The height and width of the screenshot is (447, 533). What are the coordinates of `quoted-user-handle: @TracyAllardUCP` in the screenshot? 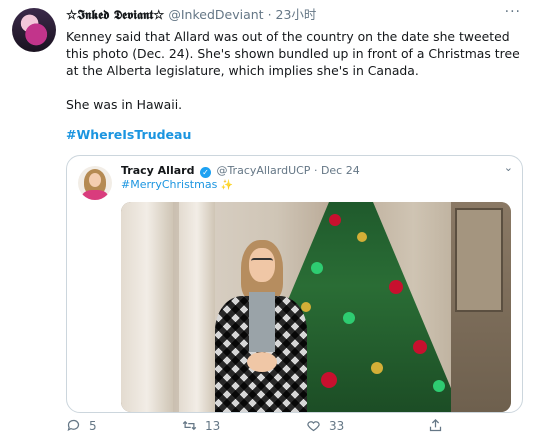 It's located at (263, 170).